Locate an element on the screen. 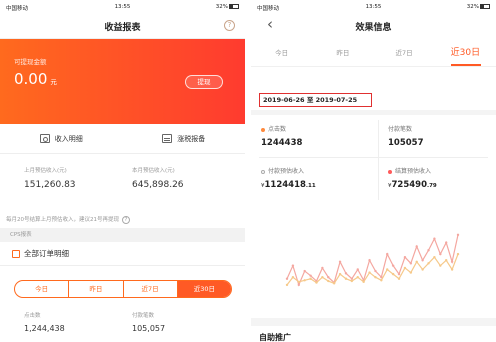  tab-7days: 近7日 is located at coordinates (404, 52).